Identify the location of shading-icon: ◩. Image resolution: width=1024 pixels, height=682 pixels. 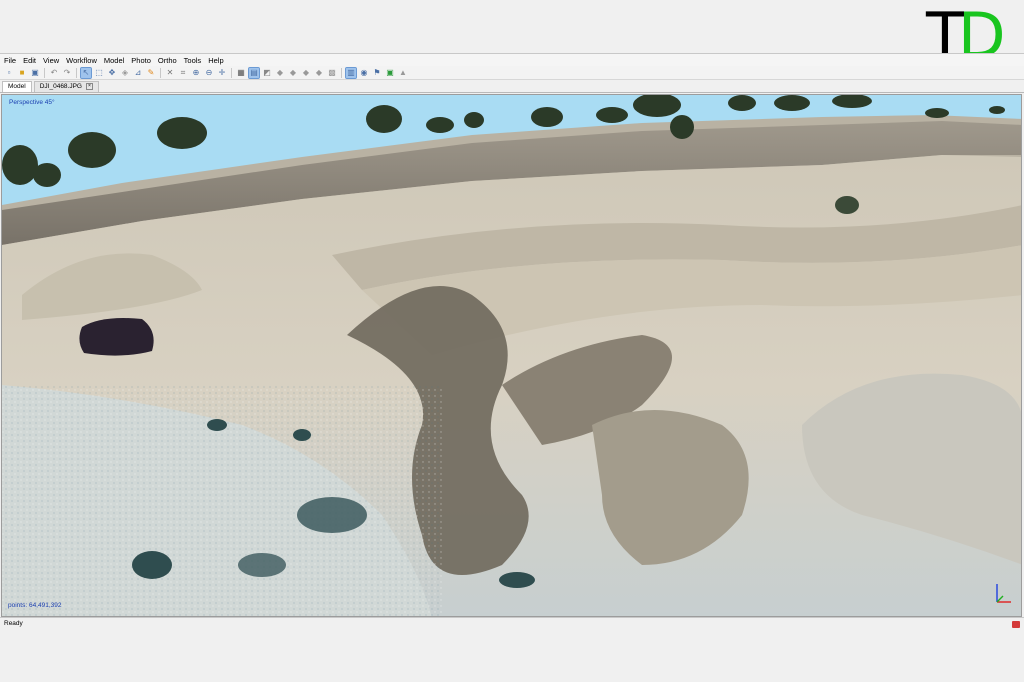
(267, 73).